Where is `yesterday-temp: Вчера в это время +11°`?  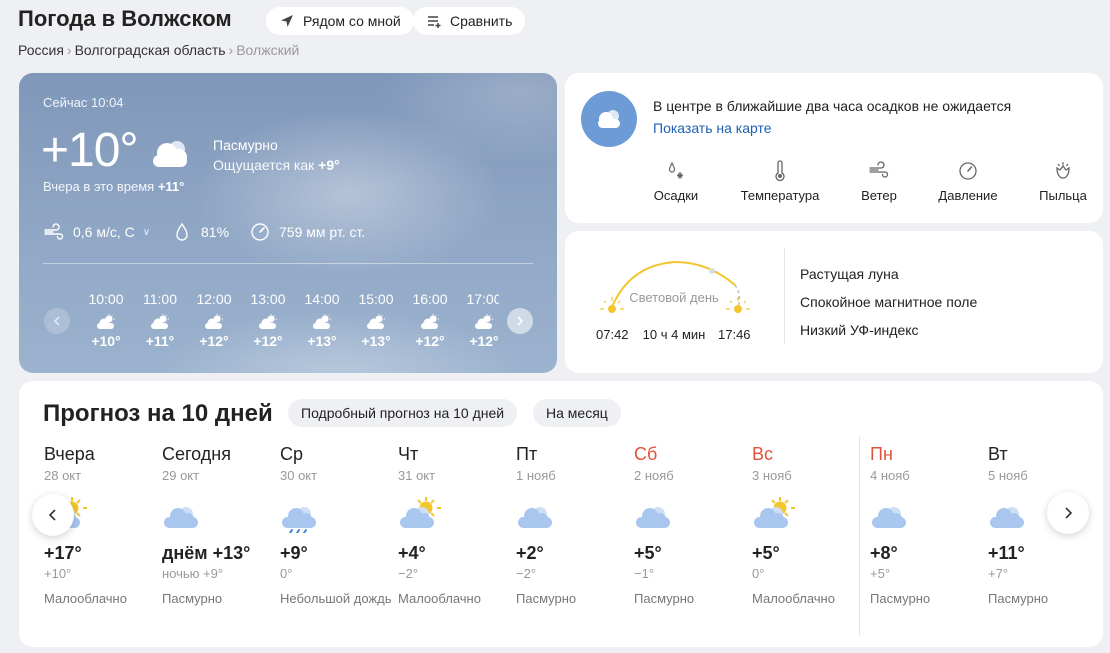 yesterday-temp: Вчера в это время +11° is located at coordinates (113, 186).